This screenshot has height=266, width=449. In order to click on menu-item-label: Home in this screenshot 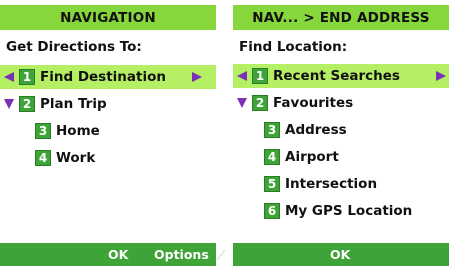, I will do `click(78, 131)`.